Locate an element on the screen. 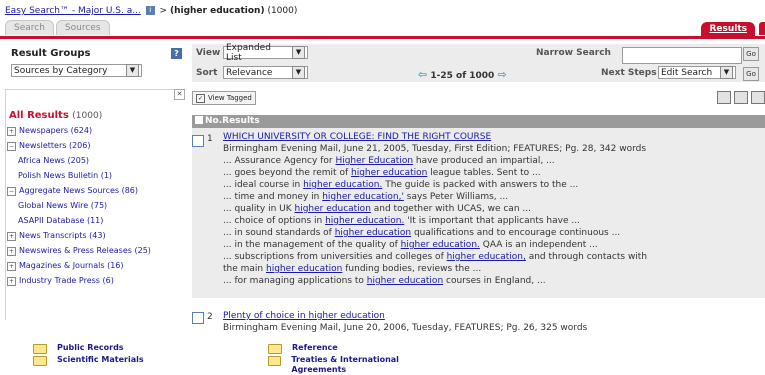 This screenshot has height=375, width=765. download-icon is located at coordinates (758, 97).